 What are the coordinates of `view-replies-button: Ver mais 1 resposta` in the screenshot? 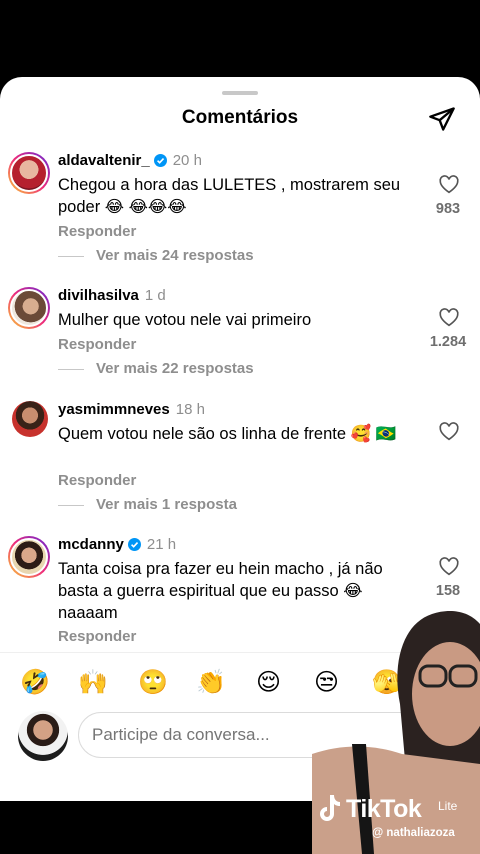 It's located at (166, 504).